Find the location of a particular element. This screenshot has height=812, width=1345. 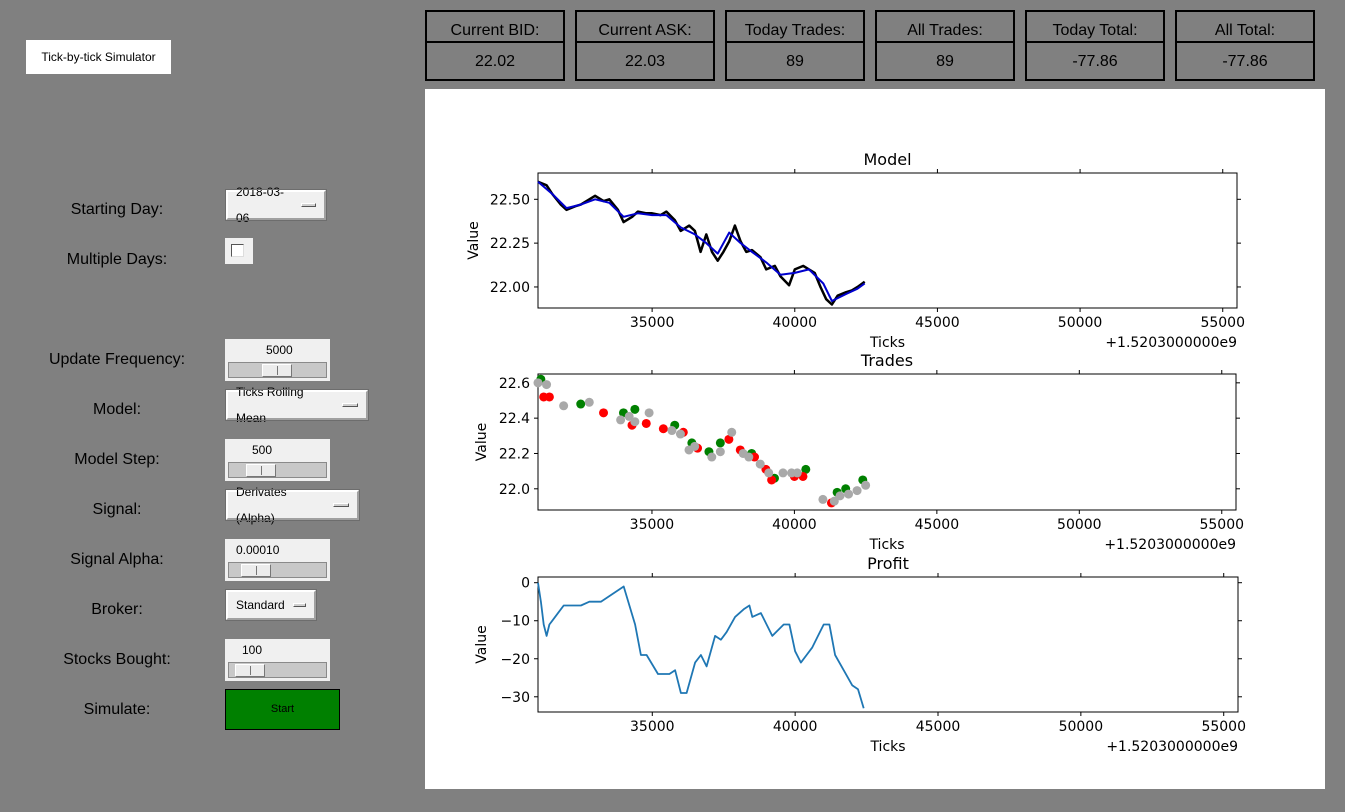

slider-value: 500 is located at coordinates (262, 450).